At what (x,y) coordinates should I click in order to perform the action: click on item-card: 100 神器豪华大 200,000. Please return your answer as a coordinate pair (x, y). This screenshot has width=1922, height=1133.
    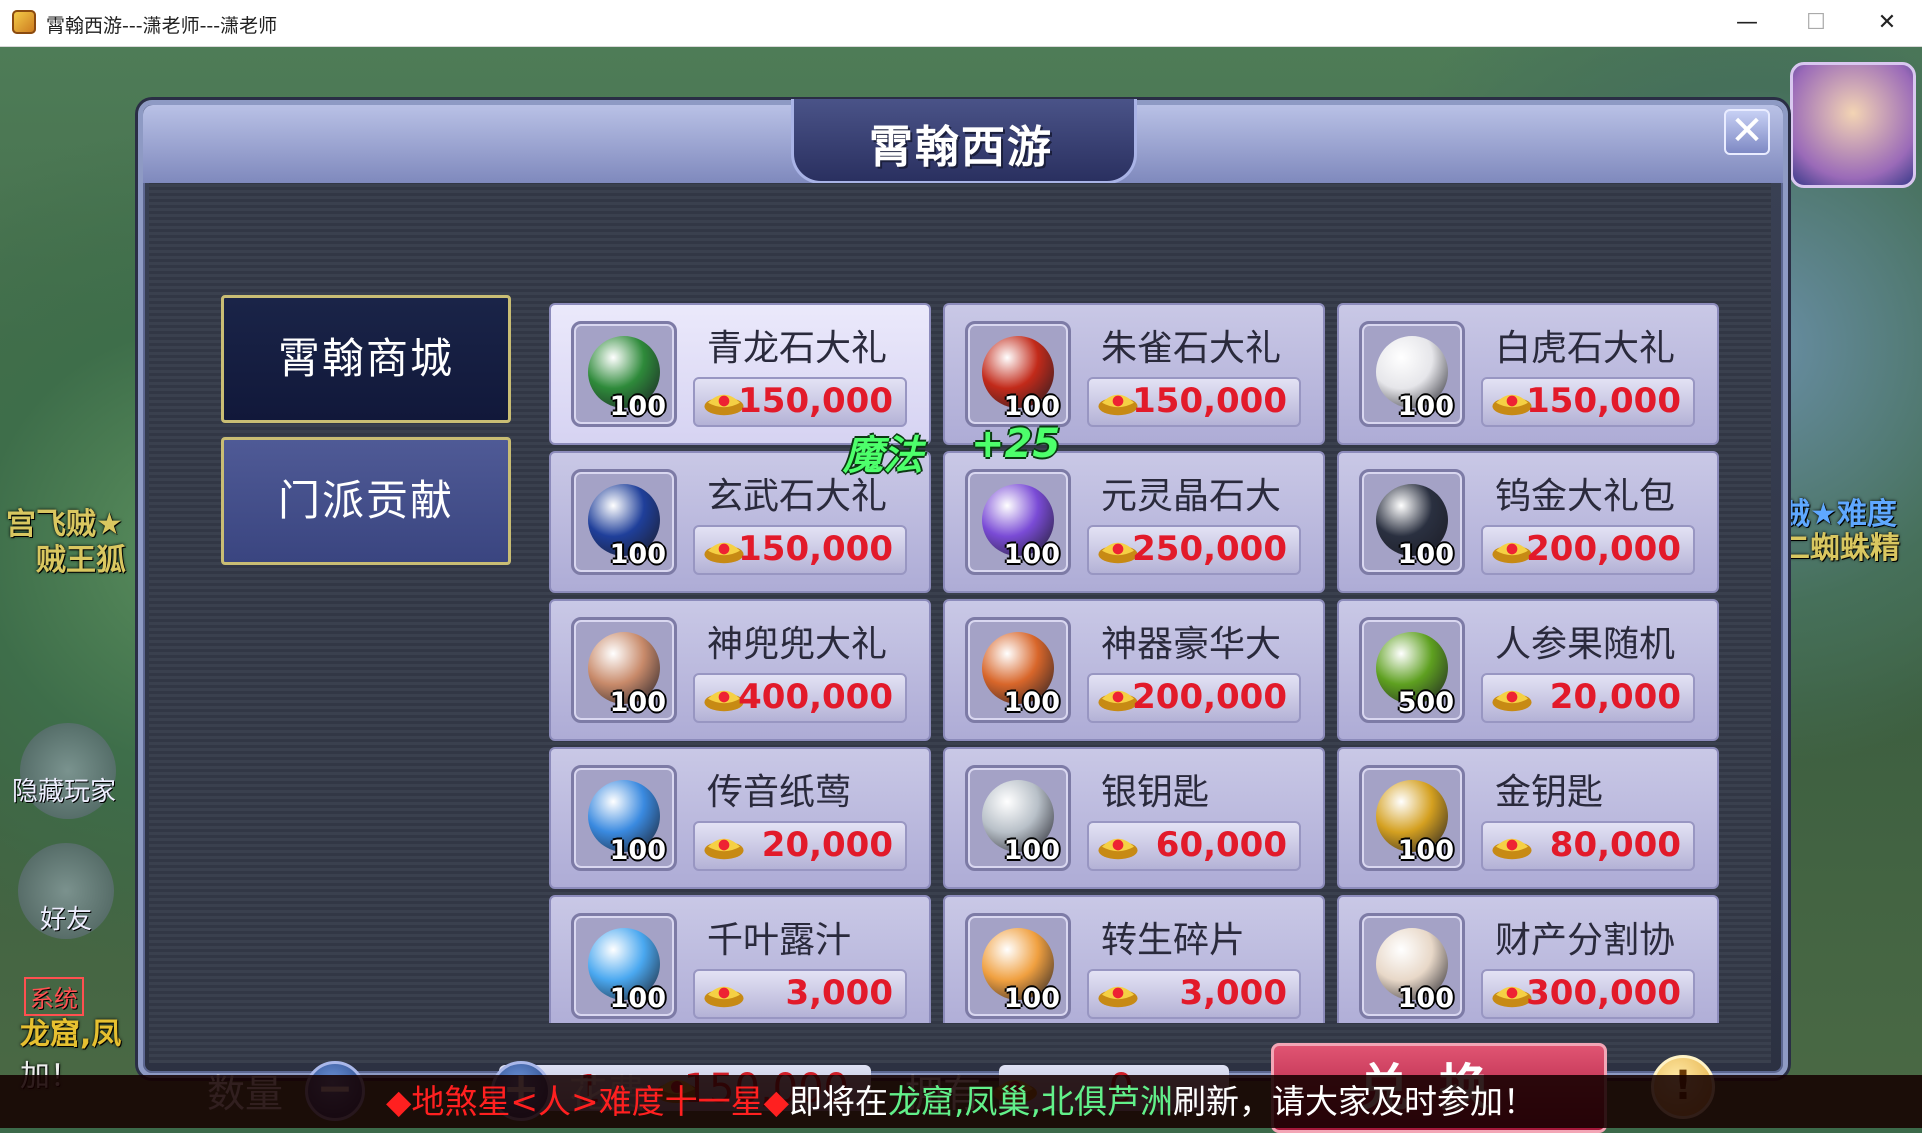
    Looking at the image, I should click on (1134, 670).